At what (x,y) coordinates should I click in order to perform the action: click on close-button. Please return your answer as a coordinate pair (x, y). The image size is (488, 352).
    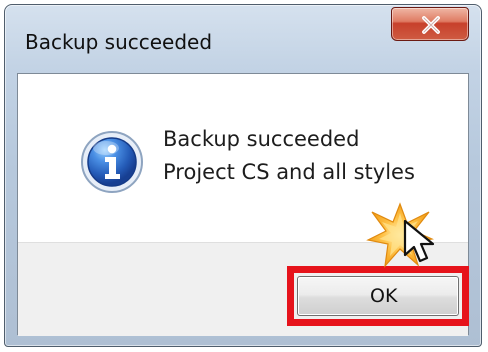
    Looking at the image, I should click on (430, 24).